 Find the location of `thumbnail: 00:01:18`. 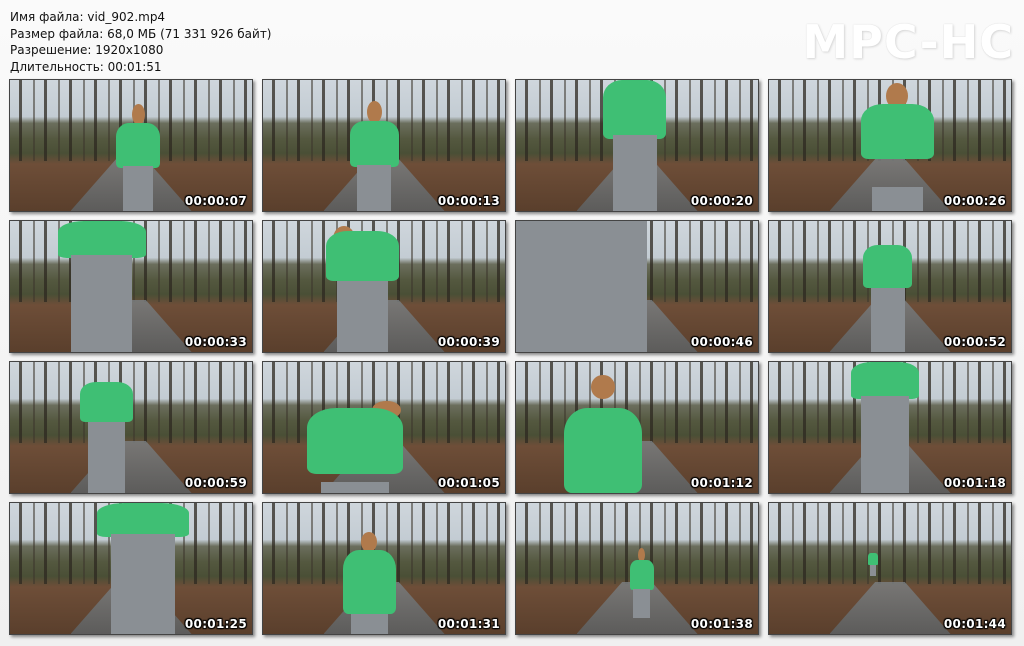

thumbnail: 00:01:18 is located at coordinates (890, 427).